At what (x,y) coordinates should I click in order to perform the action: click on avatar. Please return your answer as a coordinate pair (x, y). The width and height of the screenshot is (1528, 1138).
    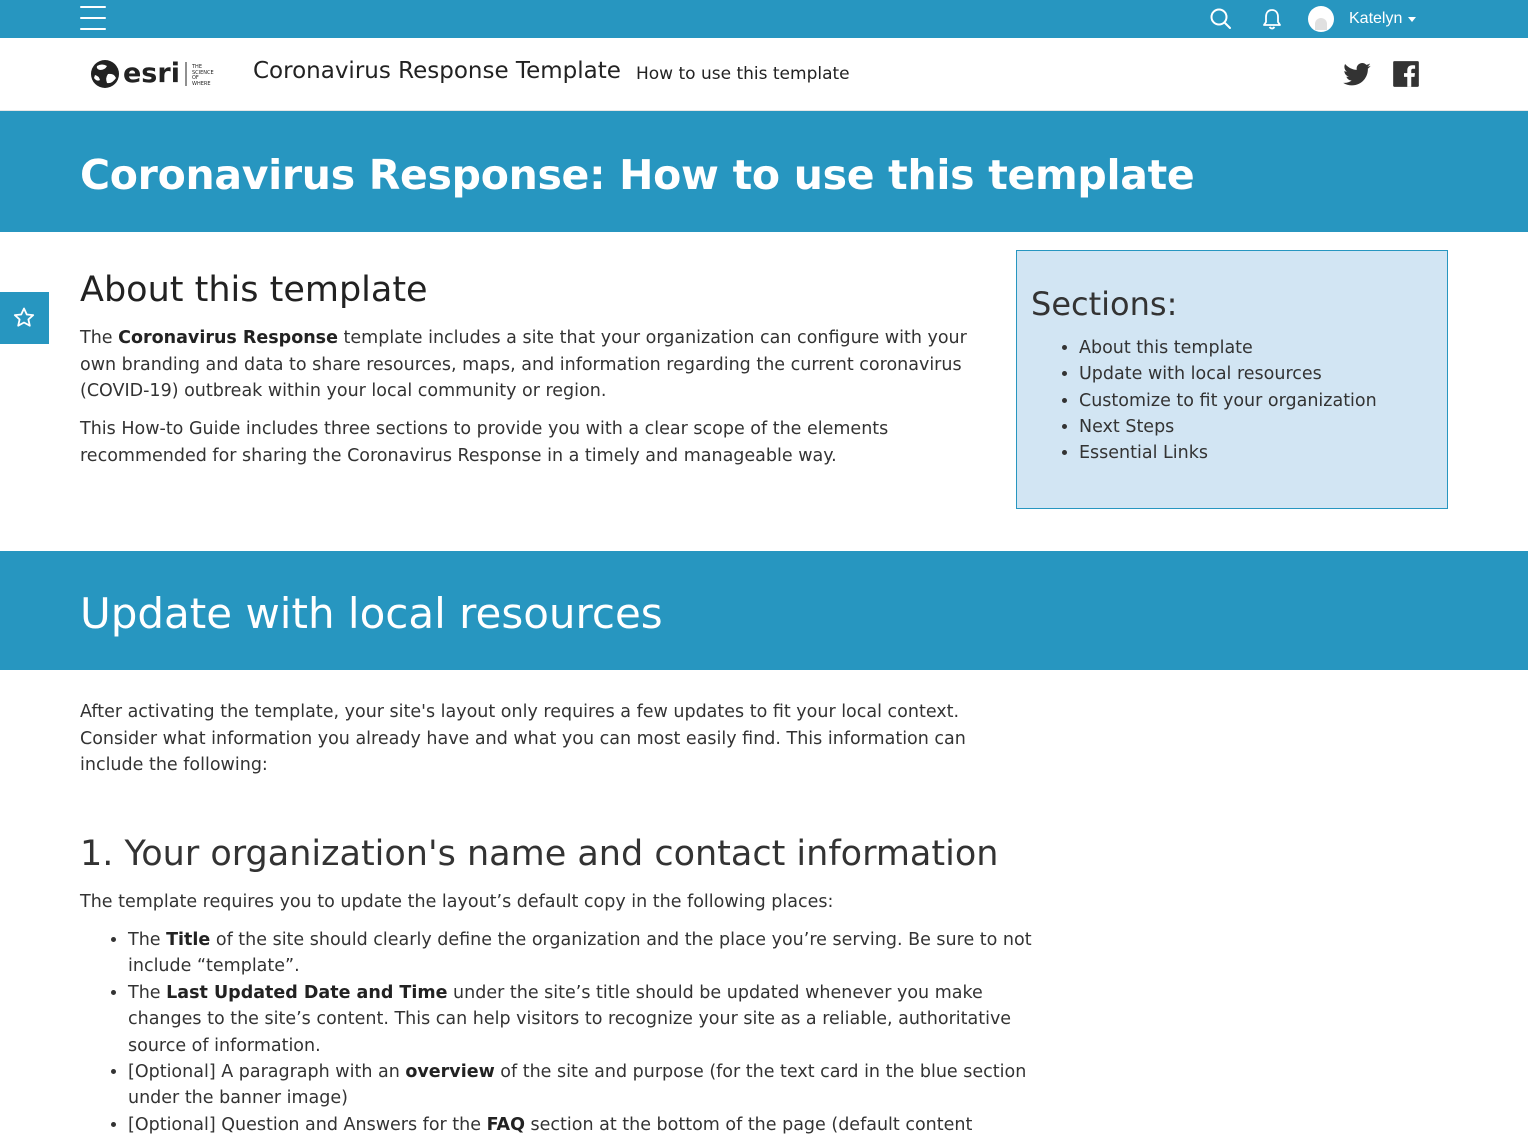
    Looking at the image, I should click on (1321, 19).